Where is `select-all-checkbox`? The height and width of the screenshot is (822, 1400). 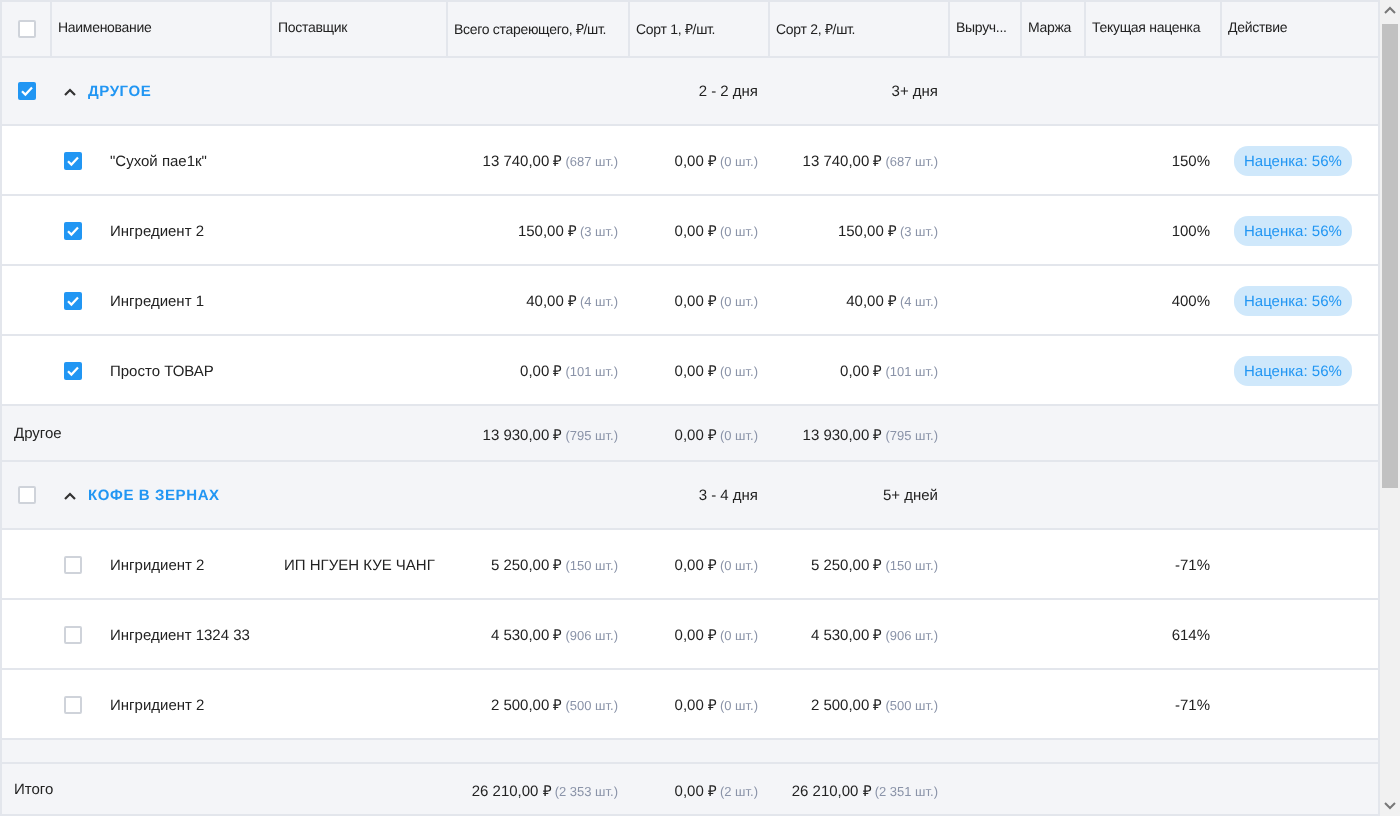
select-all-checkbox is located at coordinates (26, 29).